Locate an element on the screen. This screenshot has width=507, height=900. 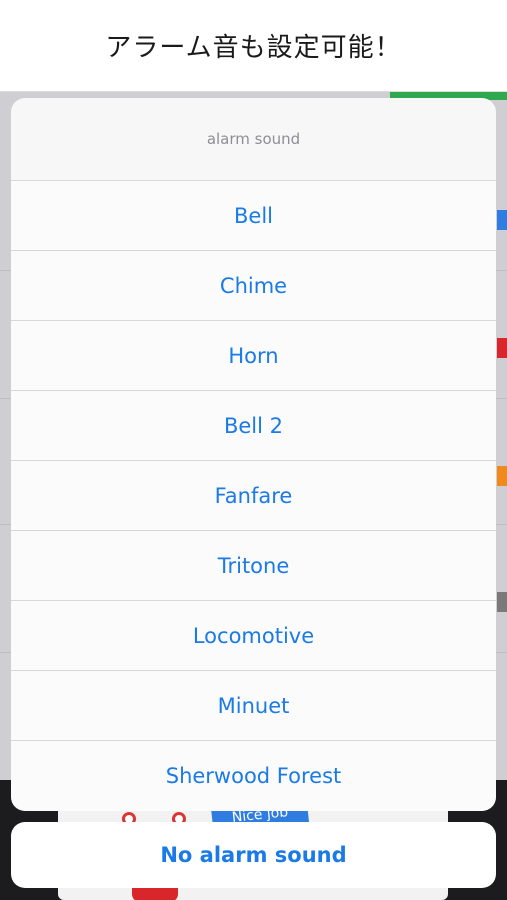
option-label: Horn is located at coordinates (253, 355).